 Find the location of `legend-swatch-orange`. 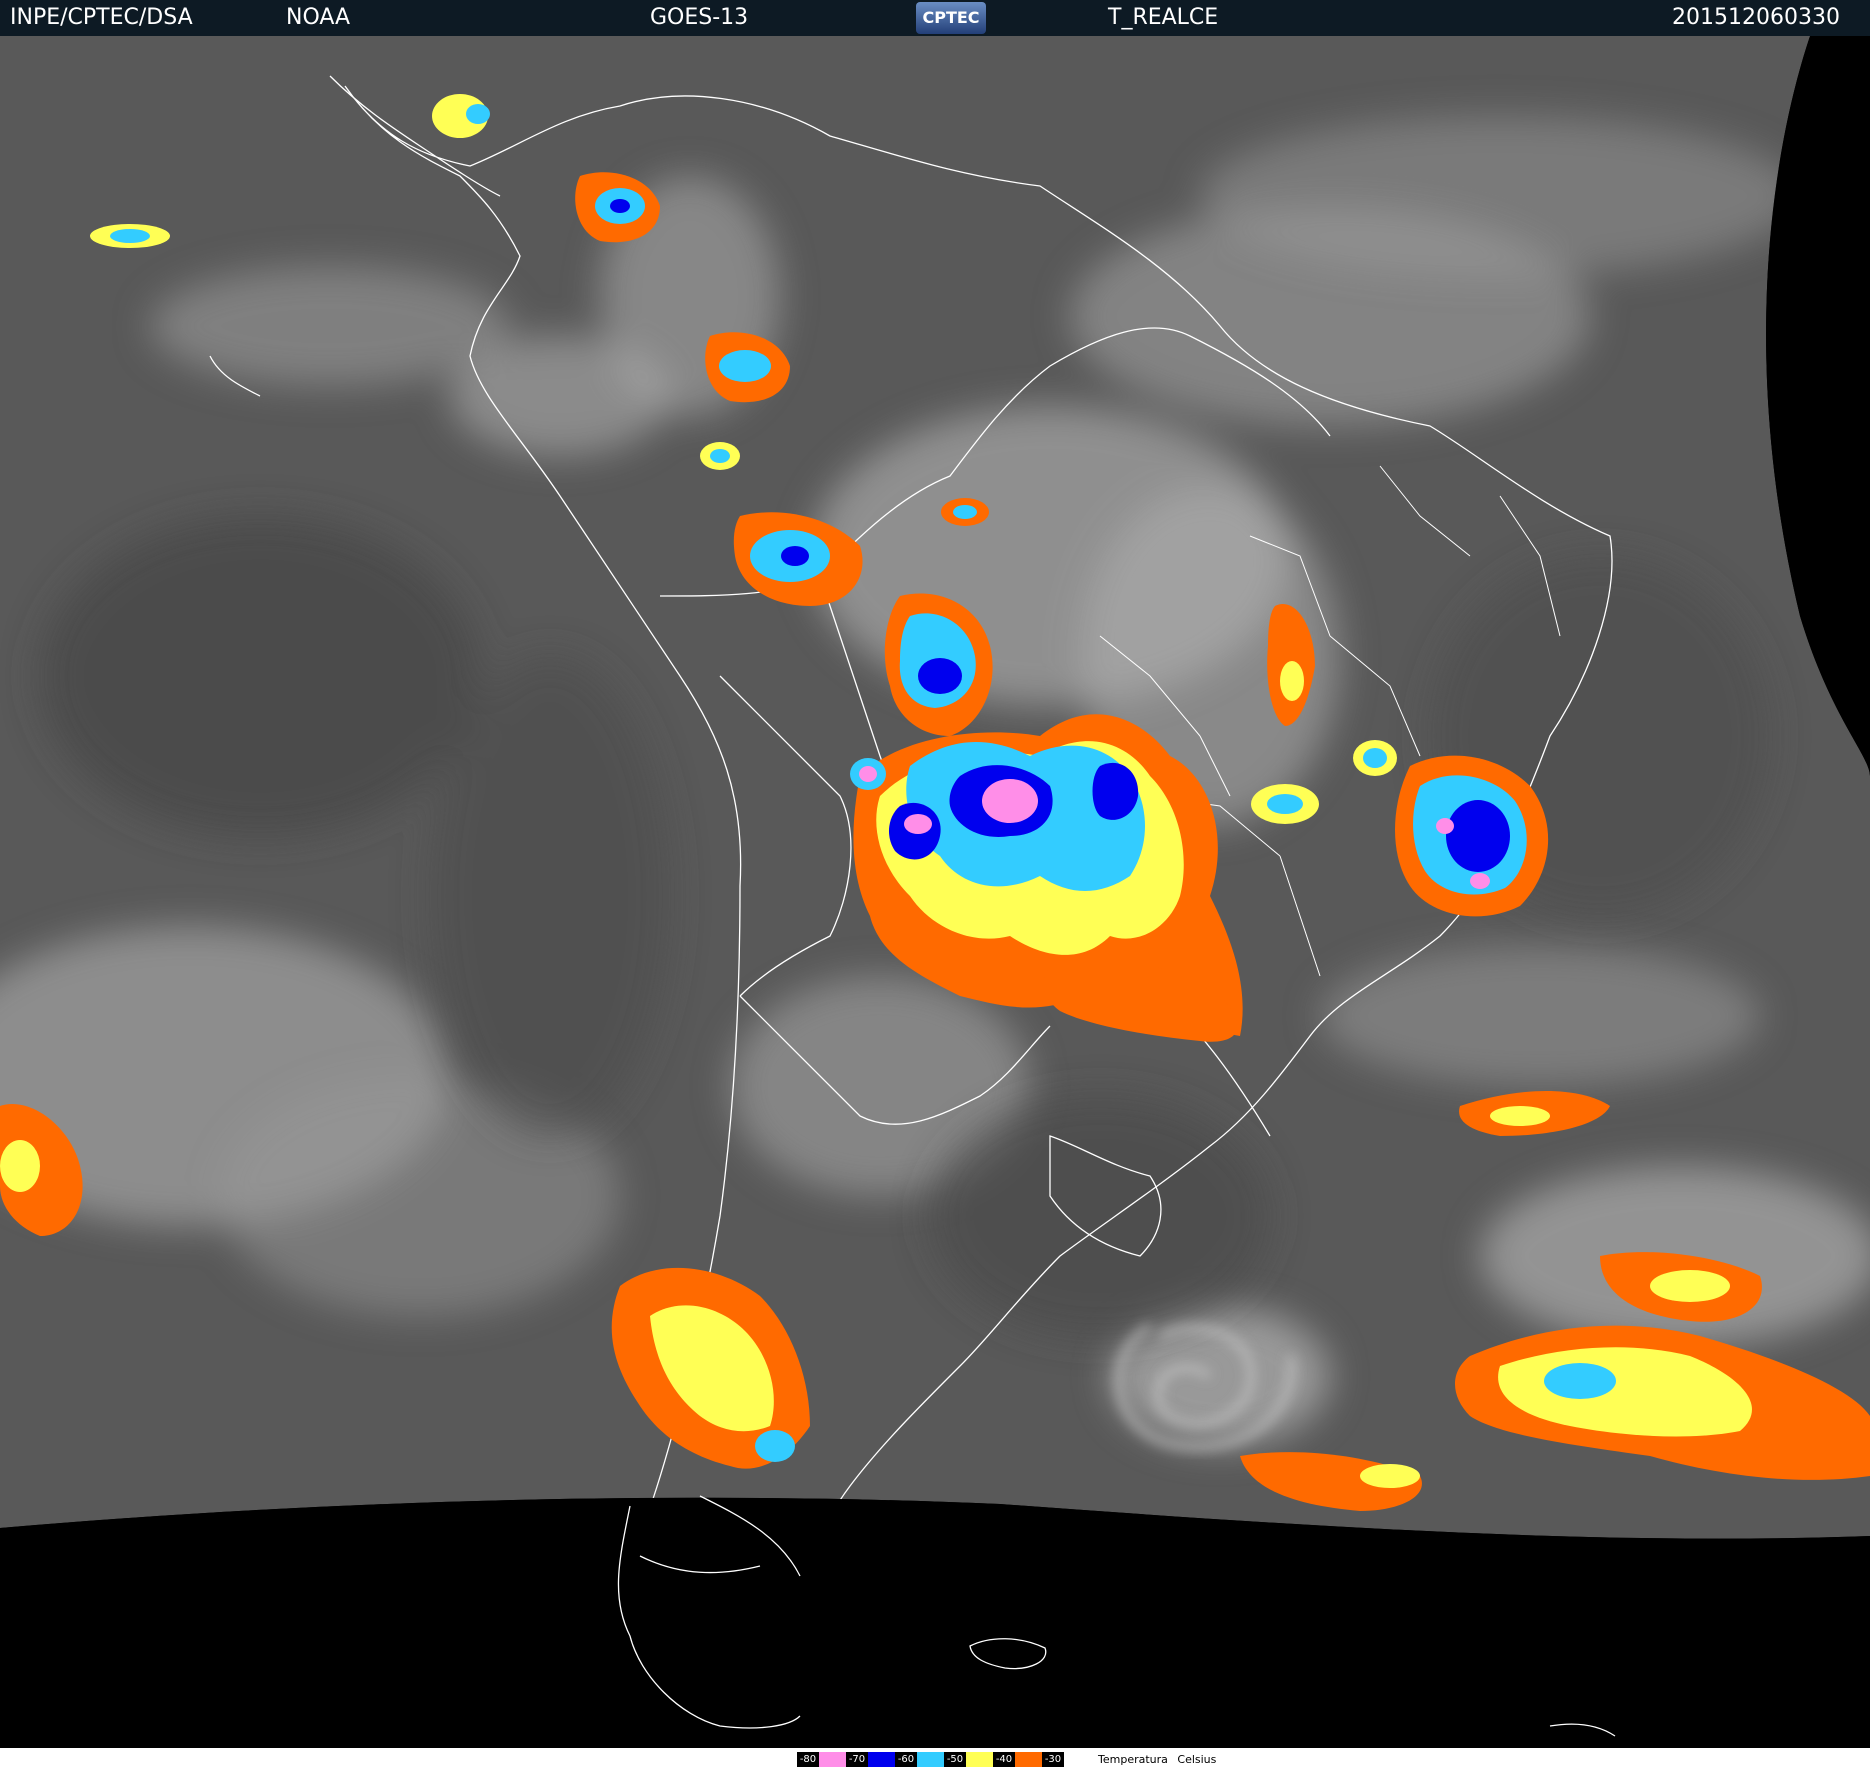

legend-swatch-orange is located at coordinates (1028, 1759).